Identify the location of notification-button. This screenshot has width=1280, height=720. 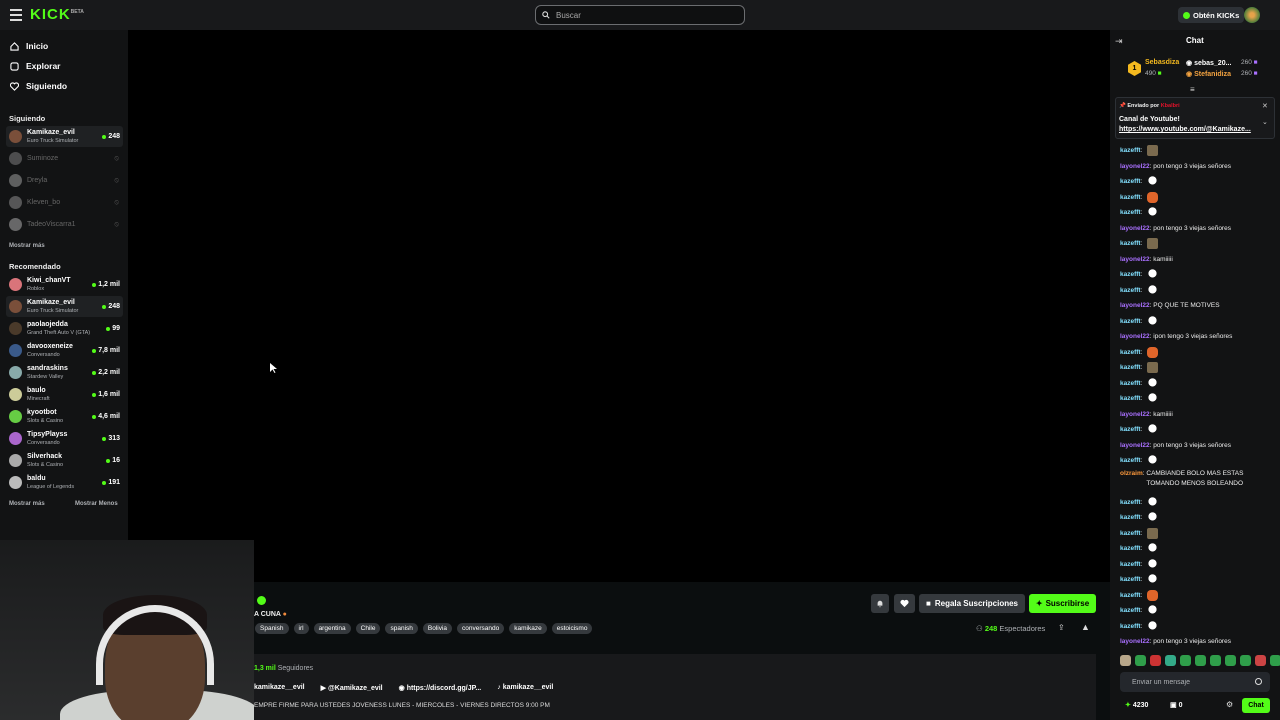
(880, 603).